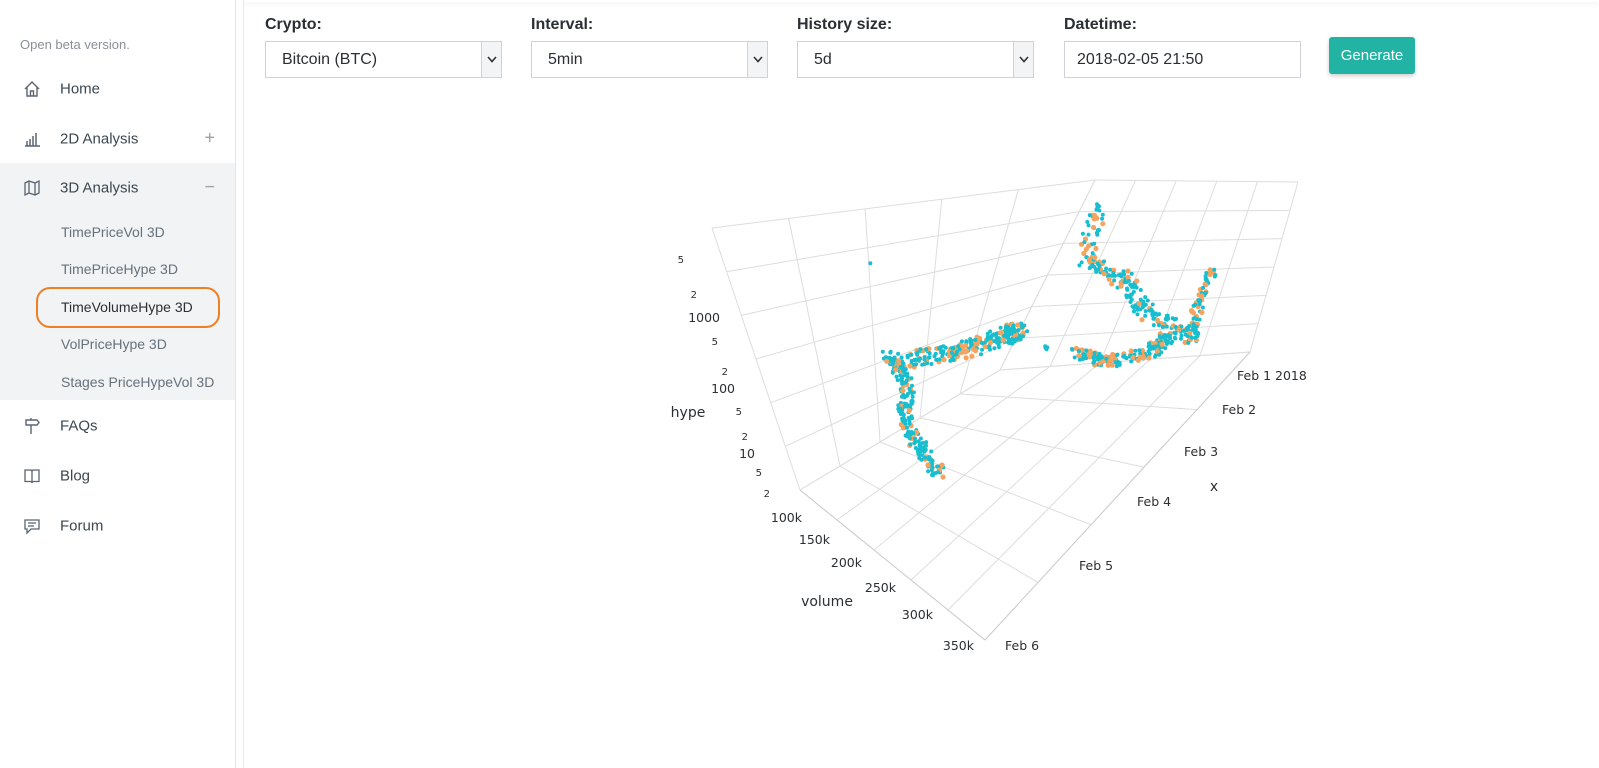  What do you see at coordinates (117, 139) in the screenshot?
I see `sidebar-item-2d-analysis: 2D Analysis +` at bounding box center [117, 139].